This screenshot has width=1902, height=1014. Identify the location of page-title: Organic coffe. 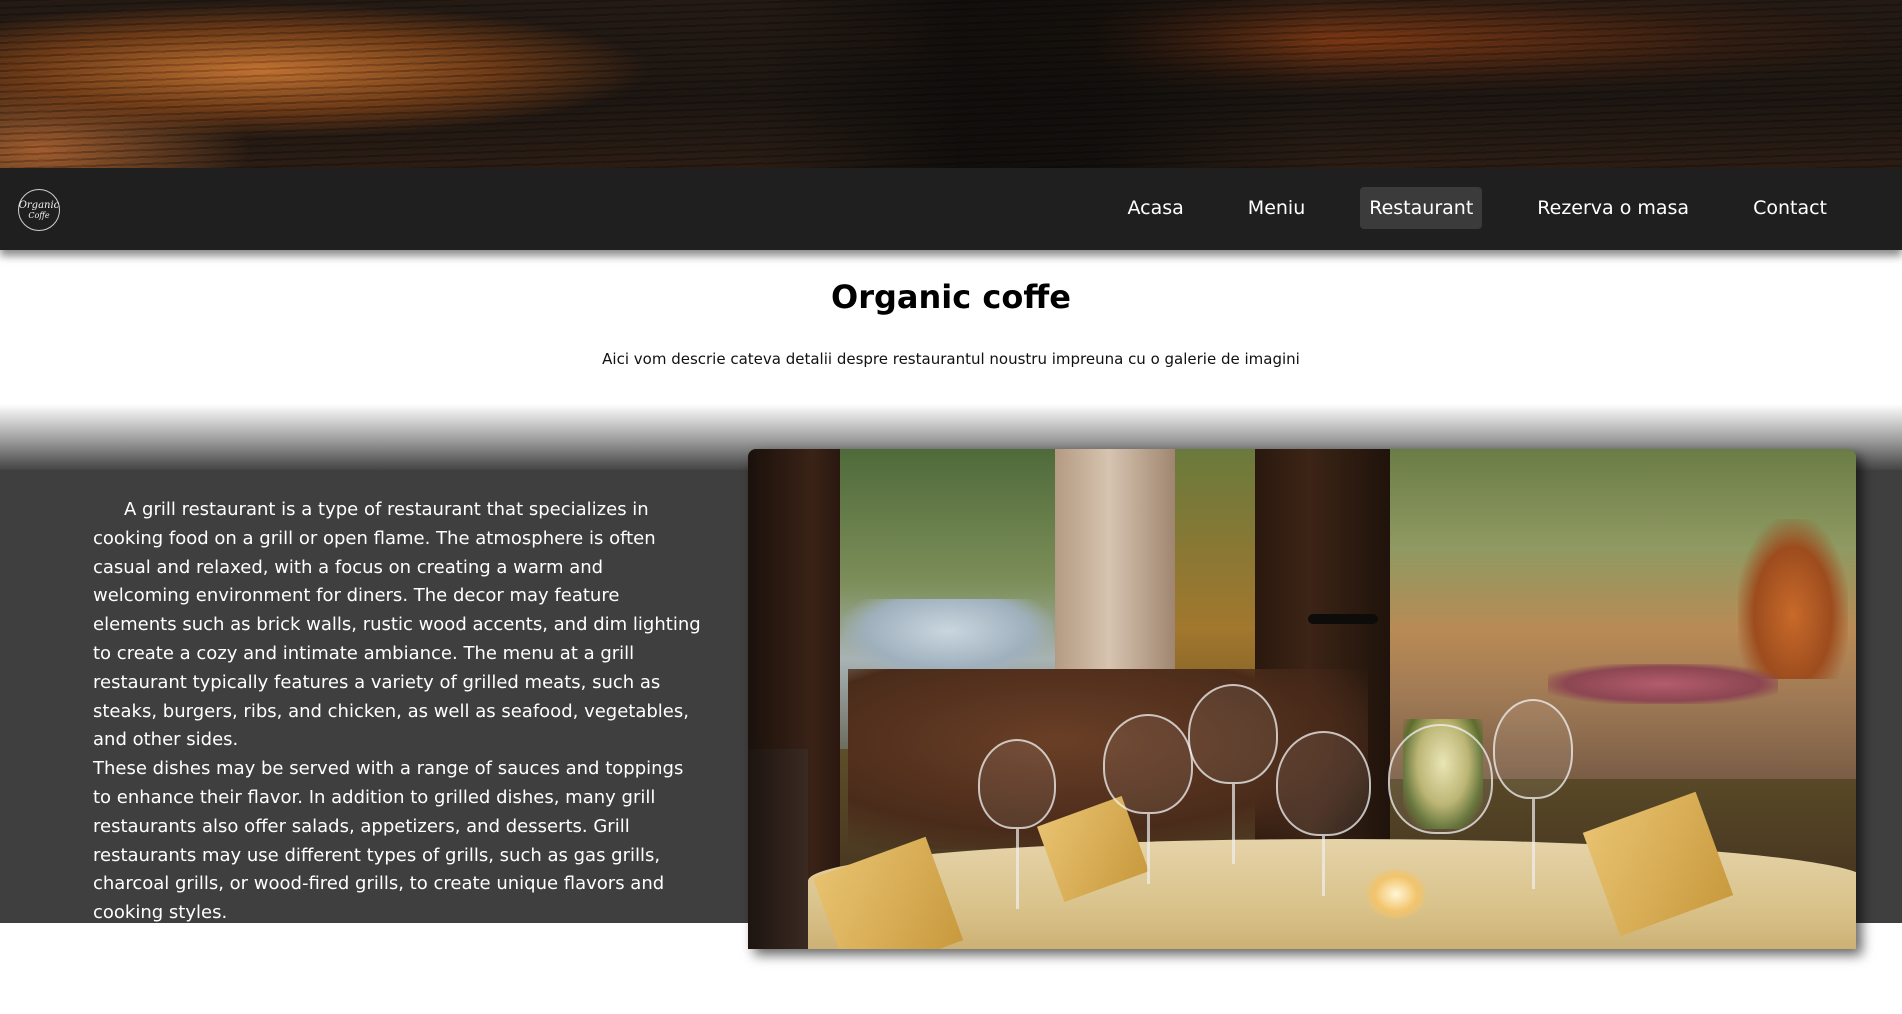
(951, 297).